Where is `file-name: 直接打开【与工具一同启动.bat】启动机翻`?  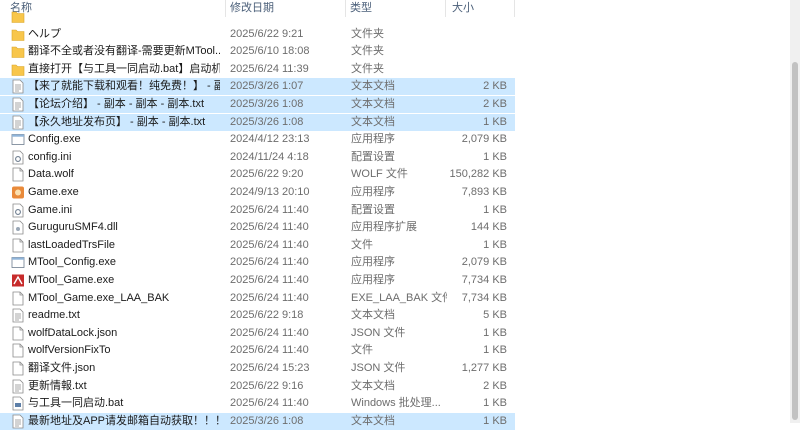 file-name: 直接打开【与工具一同启动.bat】启动机翻 is located at coordinates (124, 68).